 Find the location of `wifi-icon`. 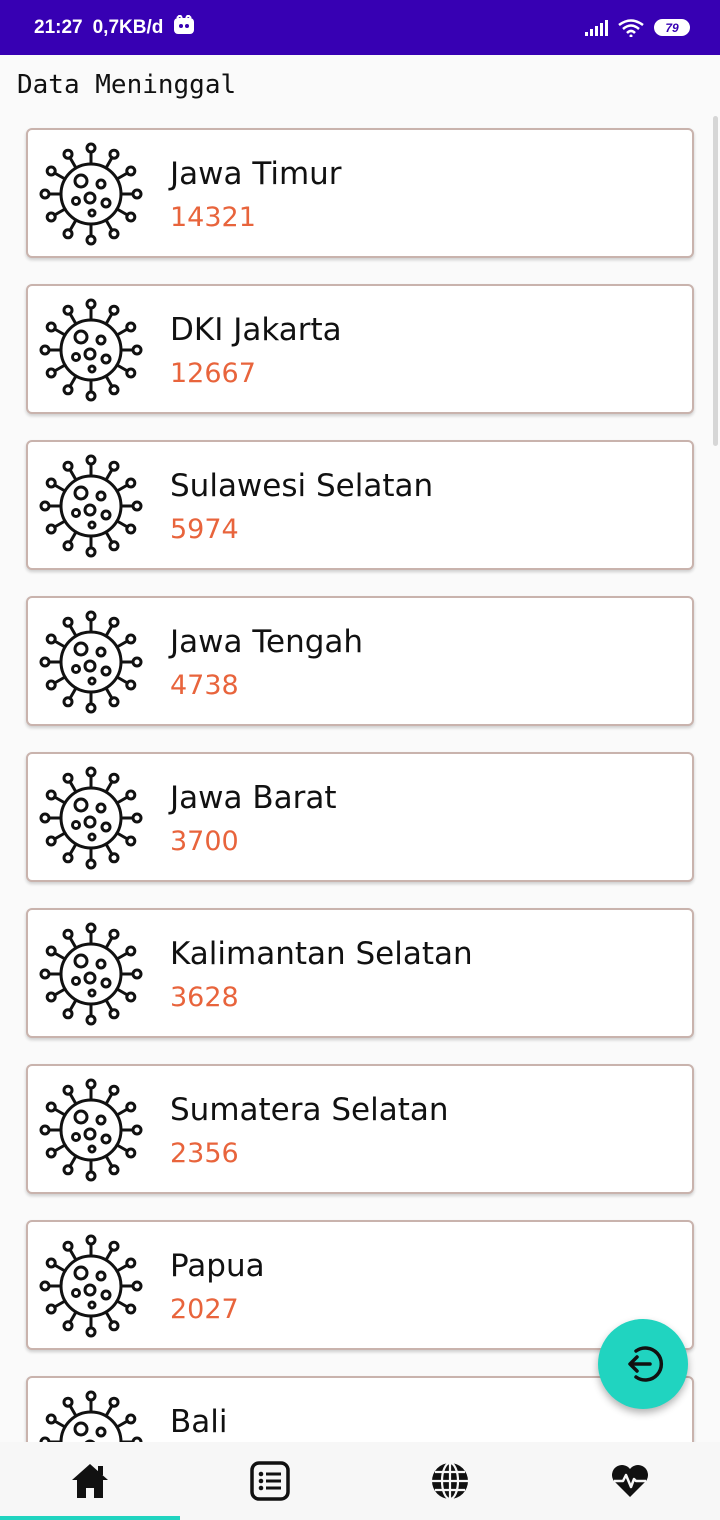

wifi-icon is located at coordinates (631, 27).